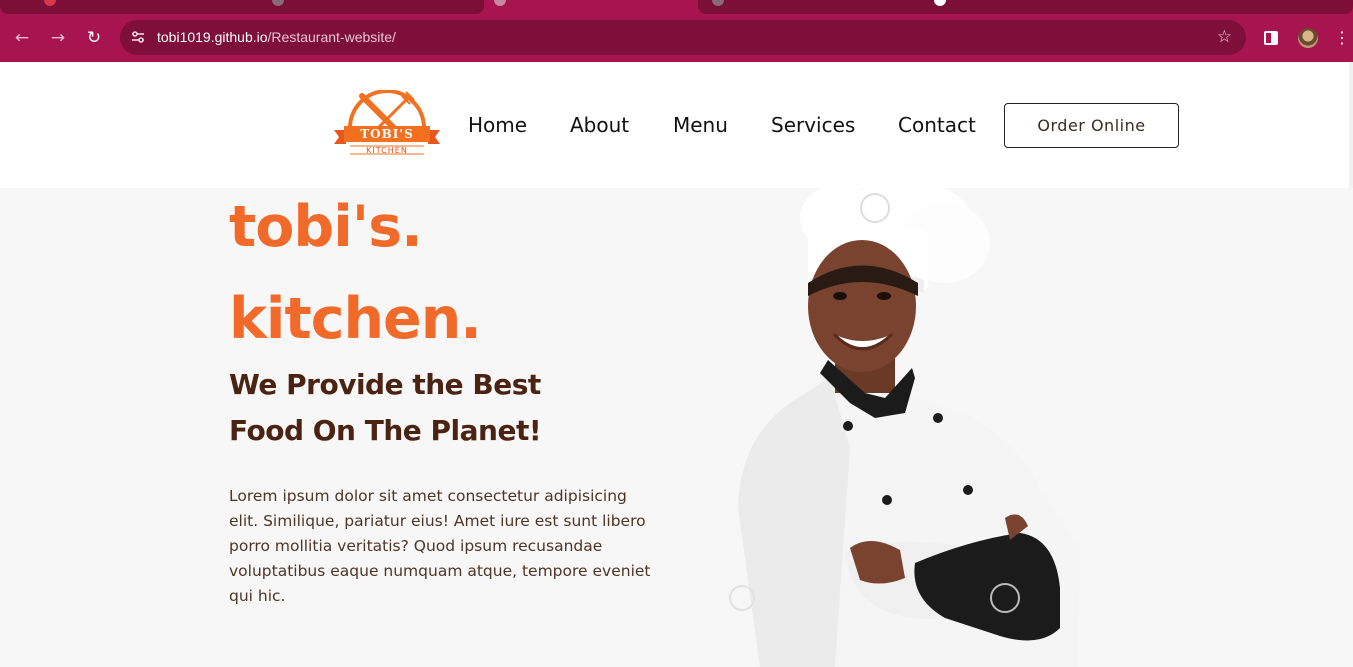 The height and width of the screenshot is (667, 1353). I want to click on url-text: tobi1019.github.io/Restaurant-website/, so click(276, 37).